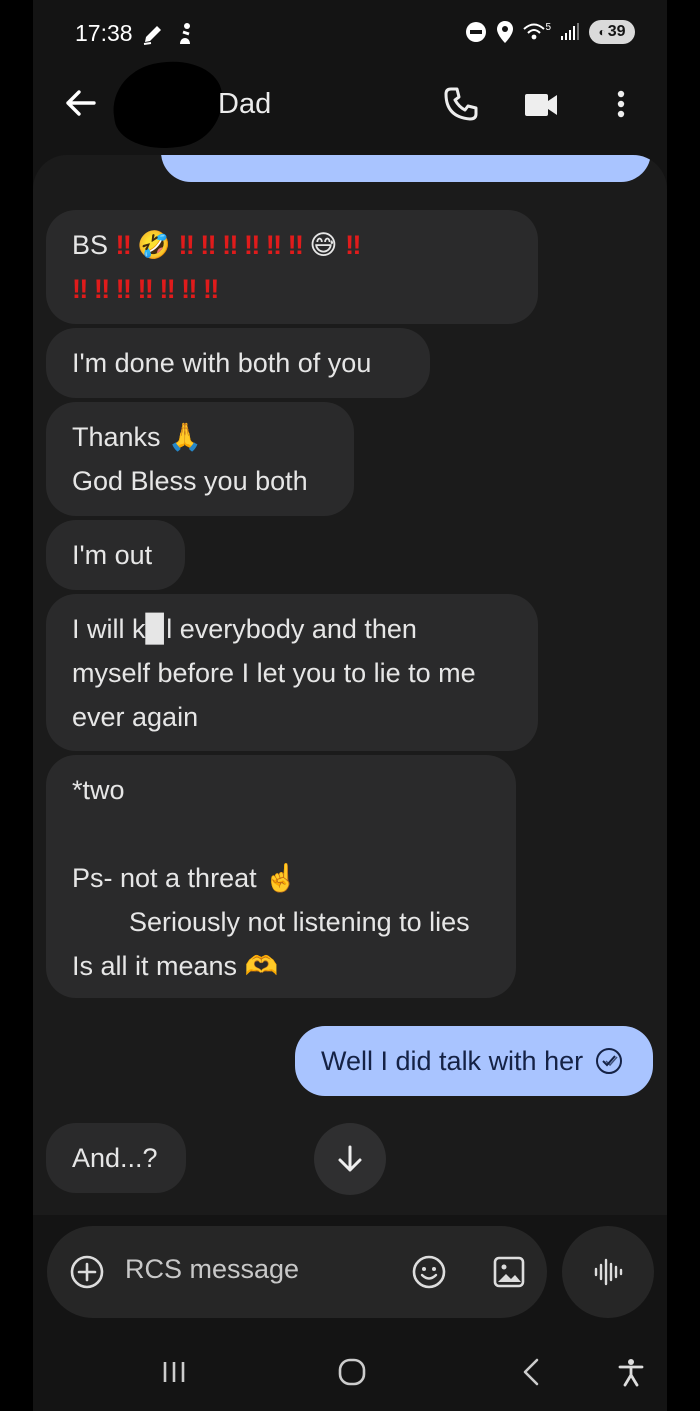 Image resolution: width=700 pixels, height=1411 pixels. I want to click on recent-apps-button, so click(174, 1372).